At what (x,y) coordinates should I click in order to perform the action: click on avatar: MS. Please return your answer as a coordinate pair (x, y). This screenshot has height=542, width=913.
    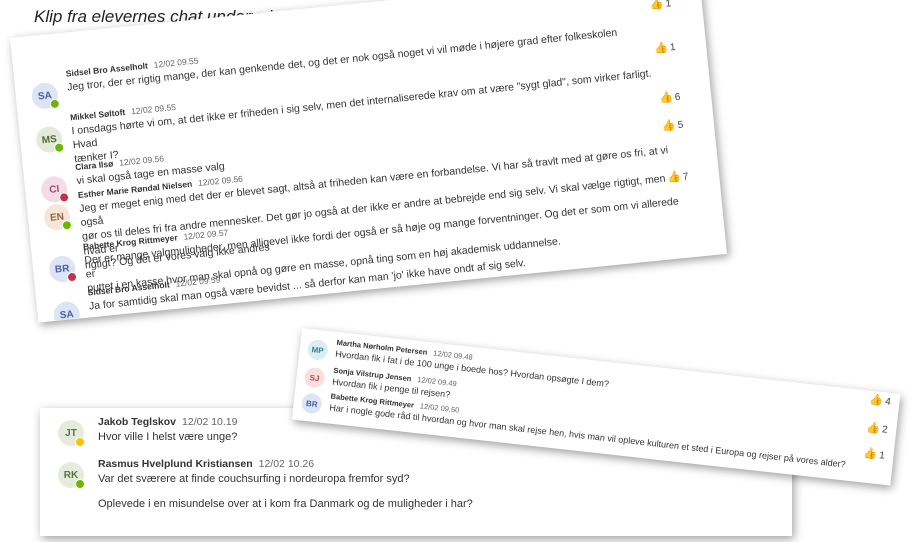
    Looking at the image, I should click on (50, 139).